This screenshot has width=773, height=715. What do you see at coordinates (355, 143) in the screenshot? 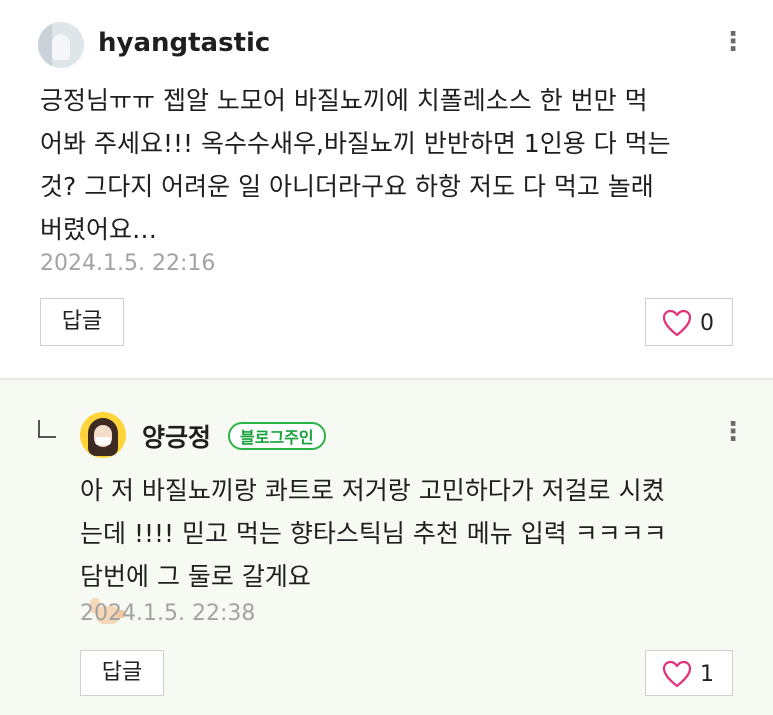
I see `comment-line: 어봐 주세요!!! 옥수수새우,바질뇨끼 반반하면 1인용 다 먹는` at bounding box center [355, 143].